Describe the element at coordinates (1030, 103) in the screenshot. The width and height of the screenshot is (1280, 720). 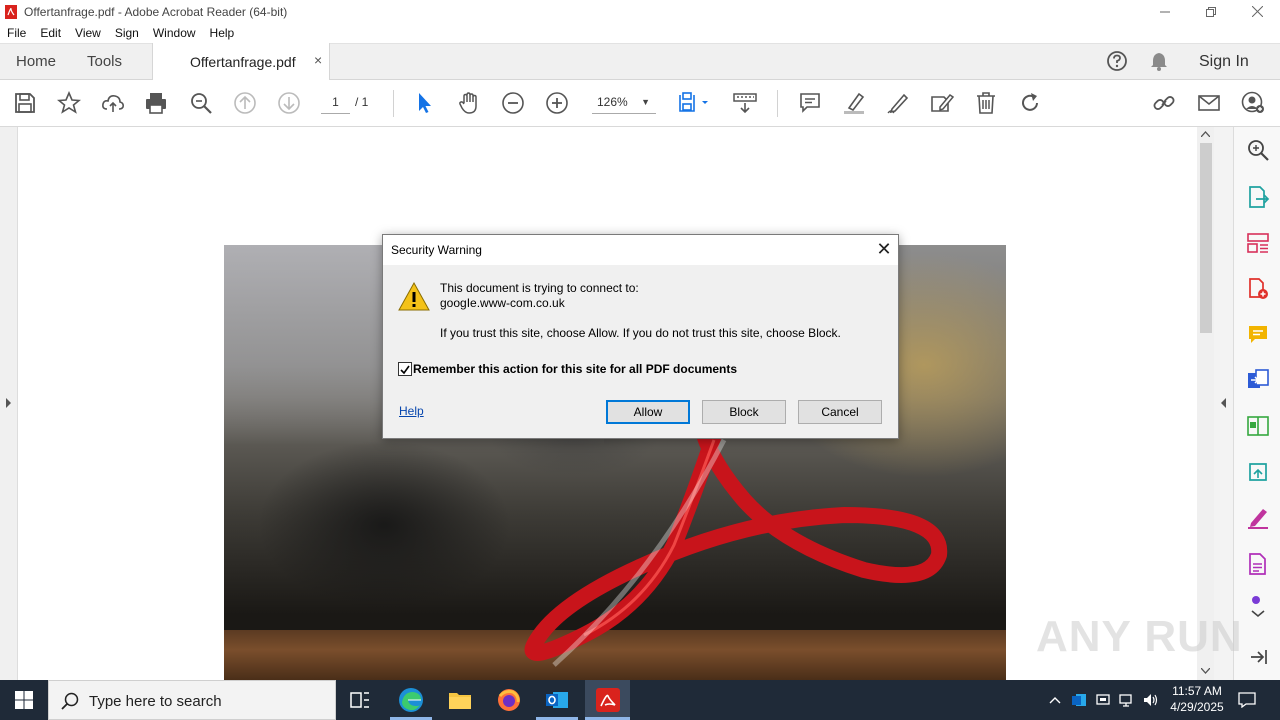
I see `rotate-button` at that location.